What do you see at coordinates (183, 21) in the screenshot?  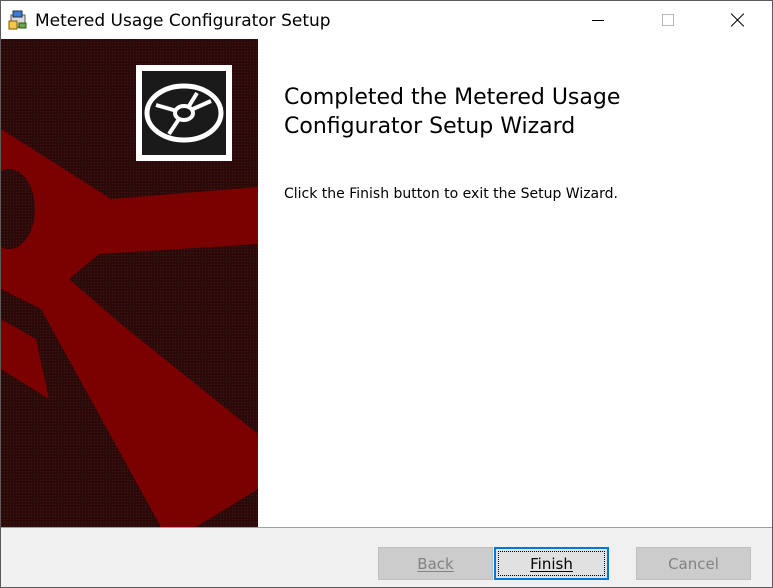 I see `window-title: Metered Usage Configurator Setup` at bounding box center [183, 21].